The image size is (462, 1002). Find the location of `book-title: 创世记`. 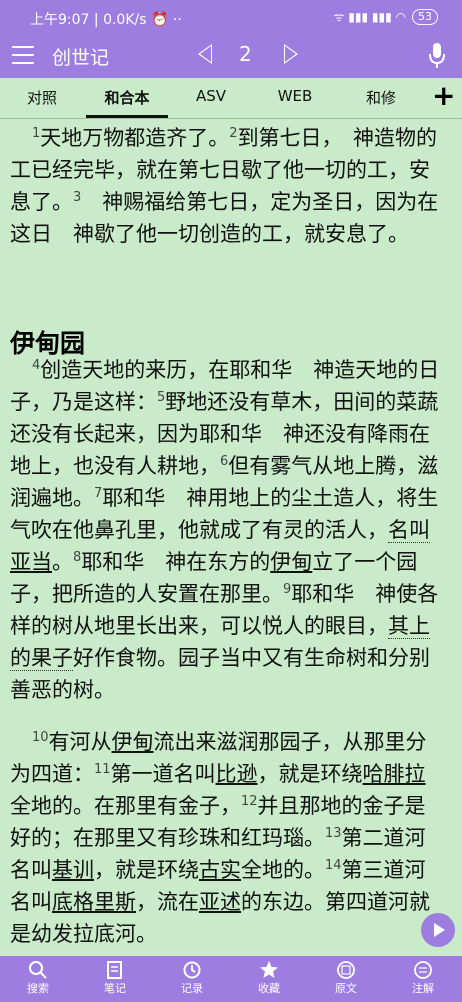

book-title: 创世记 is located at coordinates (80, 56).